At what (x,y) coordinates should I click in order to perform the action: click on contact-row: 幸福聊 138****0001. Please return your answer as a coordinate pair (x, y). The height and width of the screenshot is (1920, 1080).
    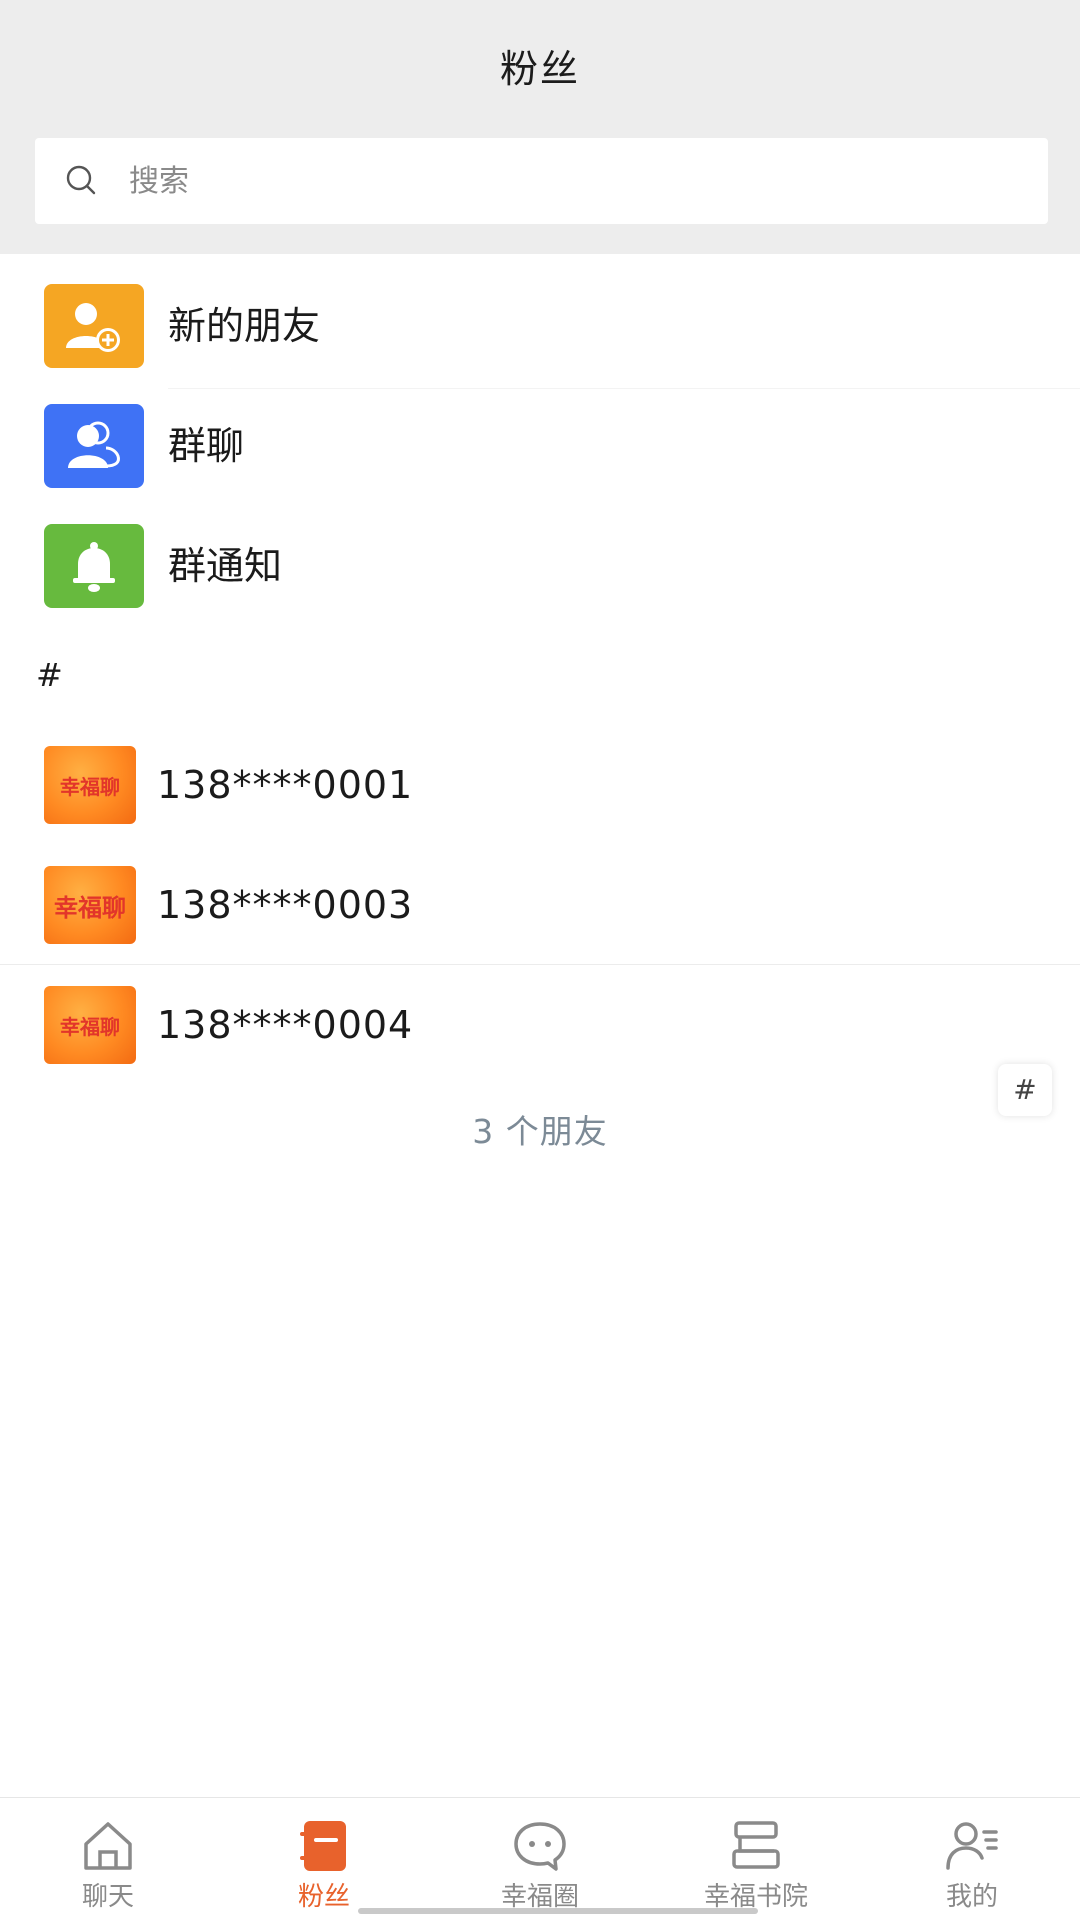
    Looking at the image, I should click on (540, 784).